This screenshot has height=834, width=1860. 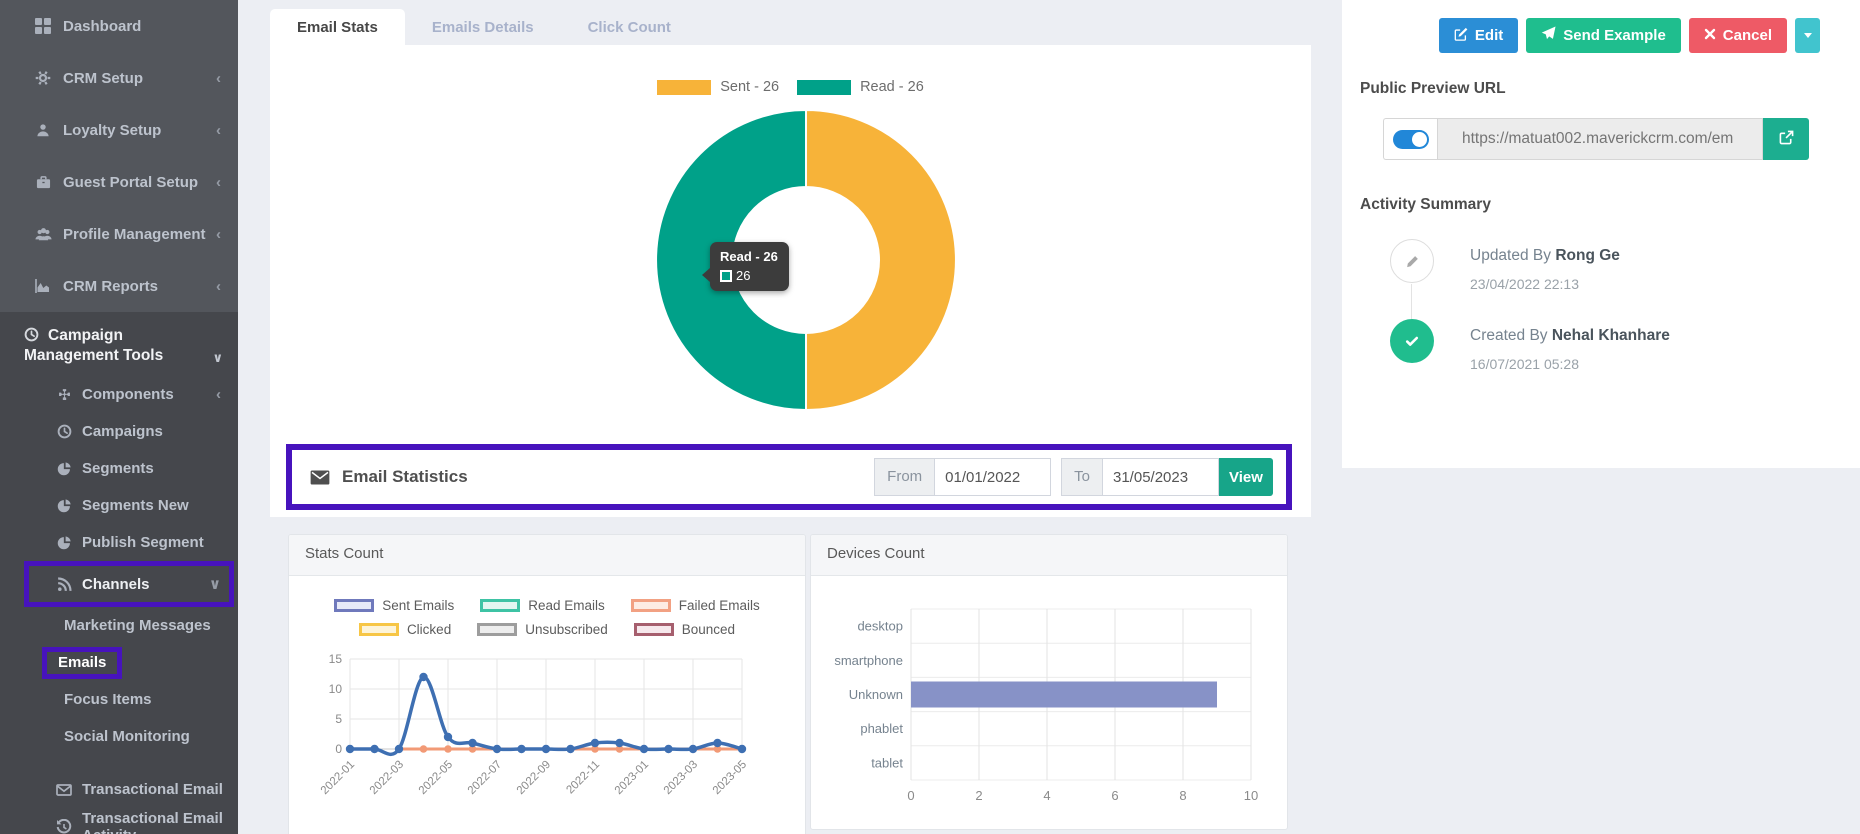 What do you see at coordinates (137, 625) in the screenshot?
I see `sidebar-item-label: Marketing Messages` at bounding box center [137, 625].